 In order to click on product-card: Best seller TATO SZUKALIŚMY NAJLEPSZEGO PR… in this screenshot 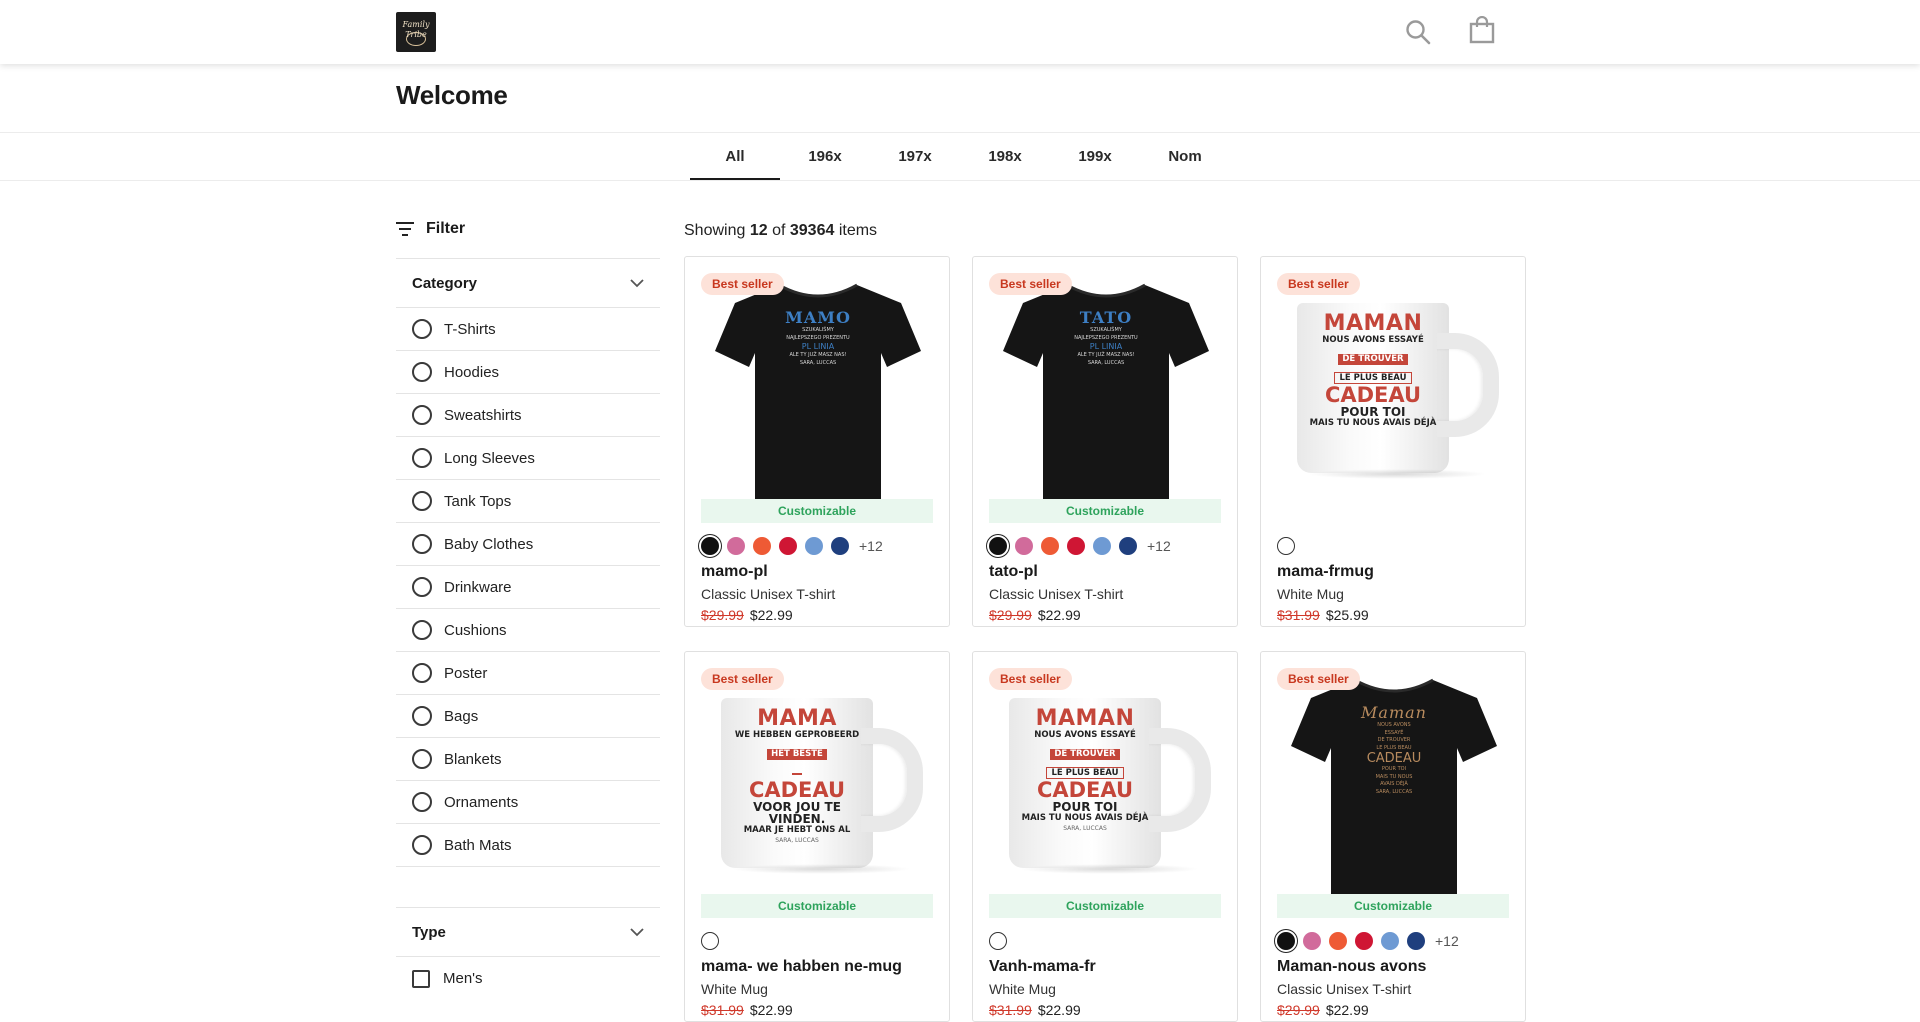, I will do `click(1105, 441)`.